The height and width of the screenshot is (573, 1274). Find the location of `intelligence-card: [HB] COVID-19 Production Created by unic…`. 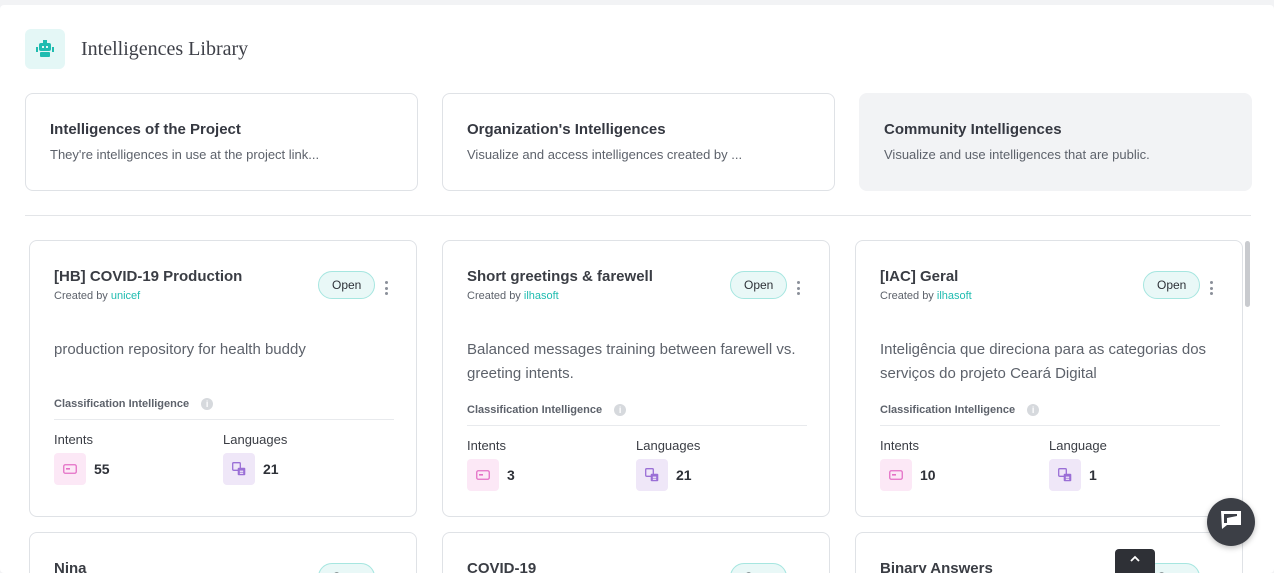

intelligence-card: [HB] COVID-19 Production Created by unic… is located at coordinates (223, 378).